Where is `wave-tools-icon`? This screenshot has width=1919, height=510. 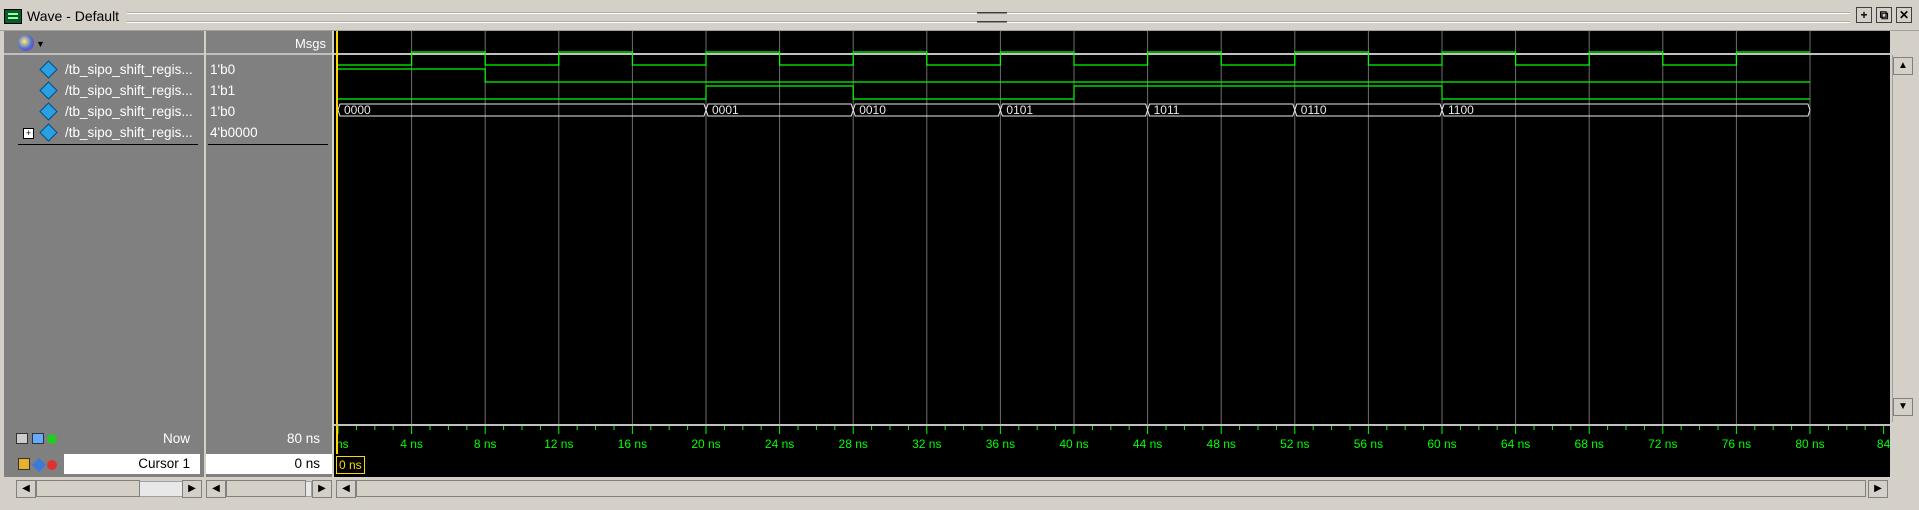
wave-tools-icon is located at coordinates (26, 43).